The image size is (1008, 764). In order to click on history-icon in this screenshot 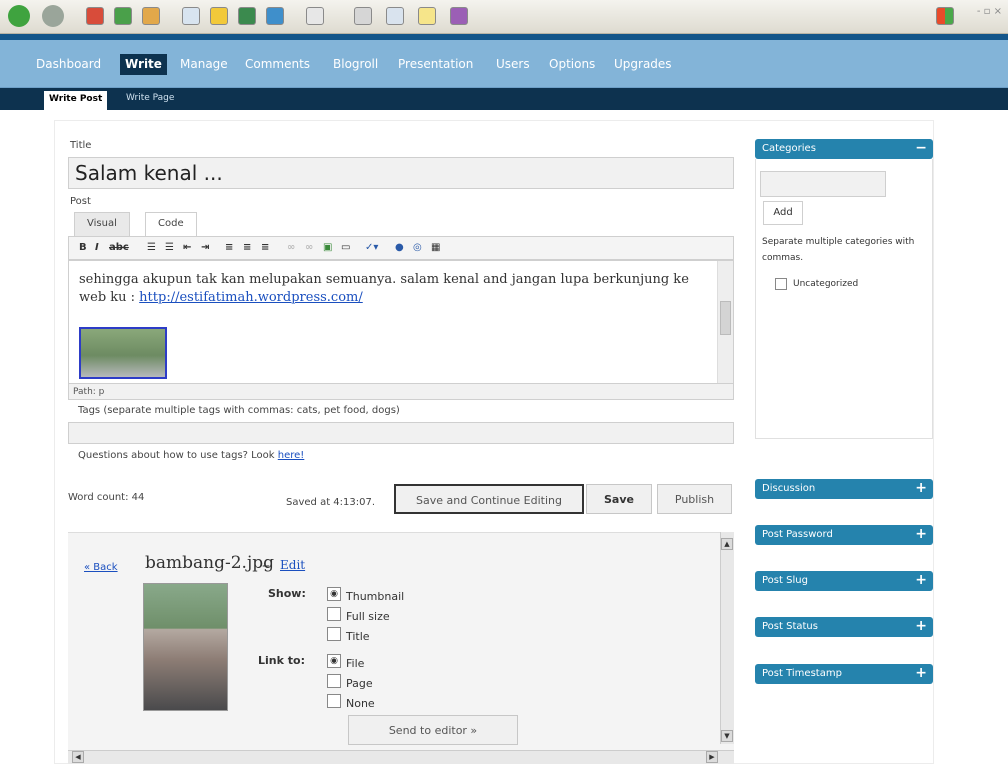, I will do `click(275, 16)`.